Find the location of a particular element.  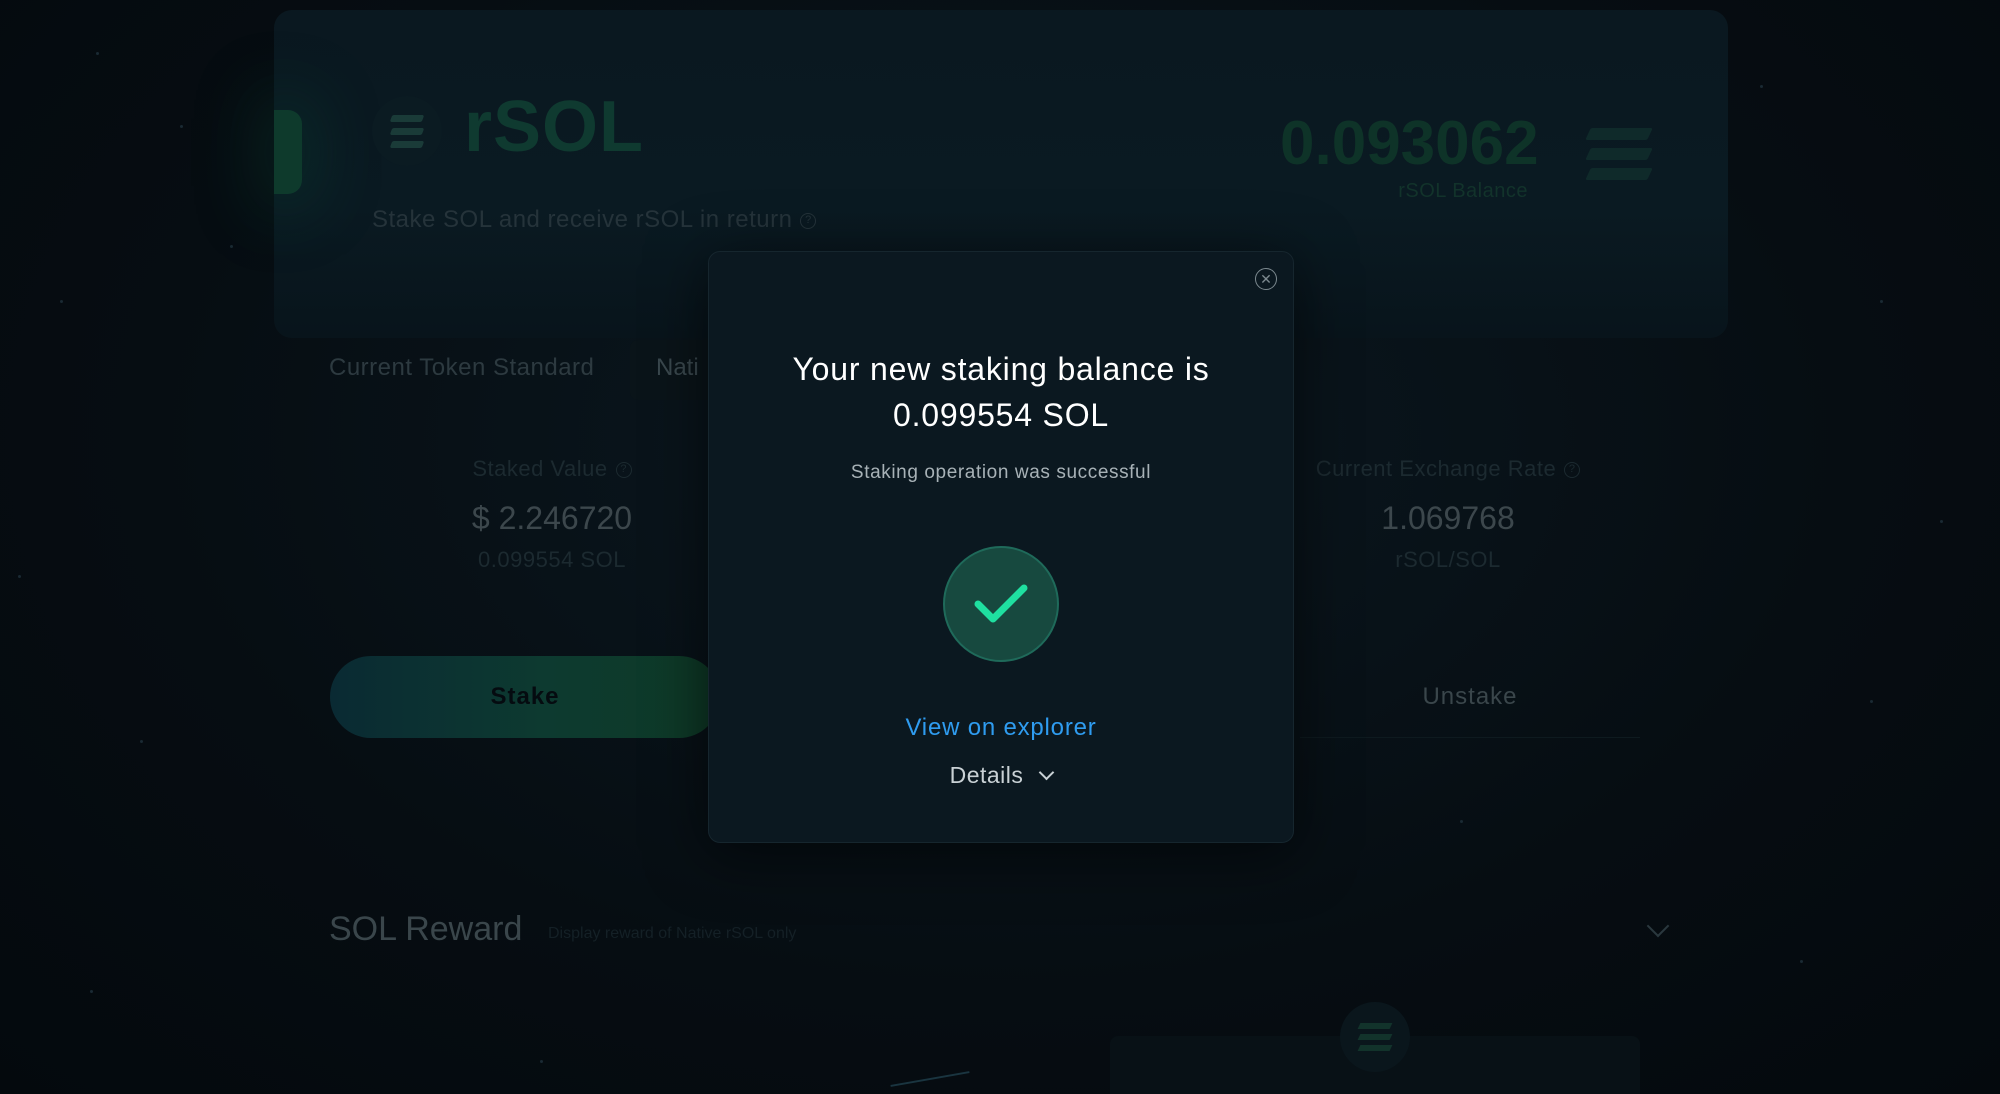

rsol-balance-value: 0.093062 is located at coordinates (1409, 143).